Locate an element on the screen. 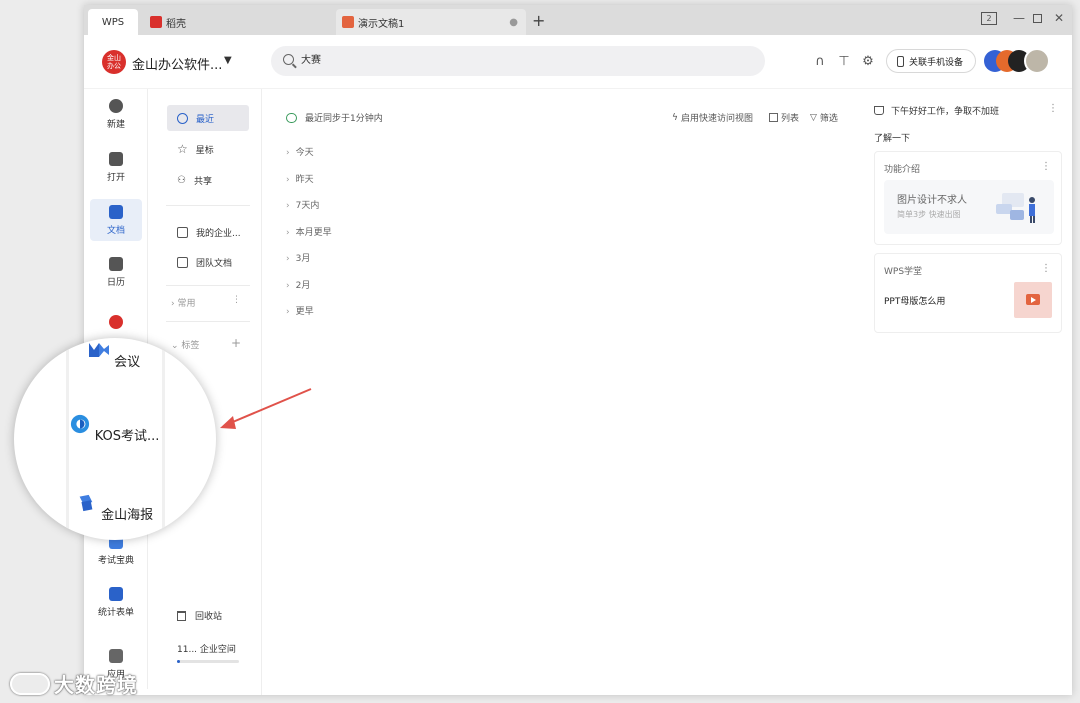 The height and width of the screenshot is (703, 1080). watermark-logo-icon is located at coordinates (30, 683).